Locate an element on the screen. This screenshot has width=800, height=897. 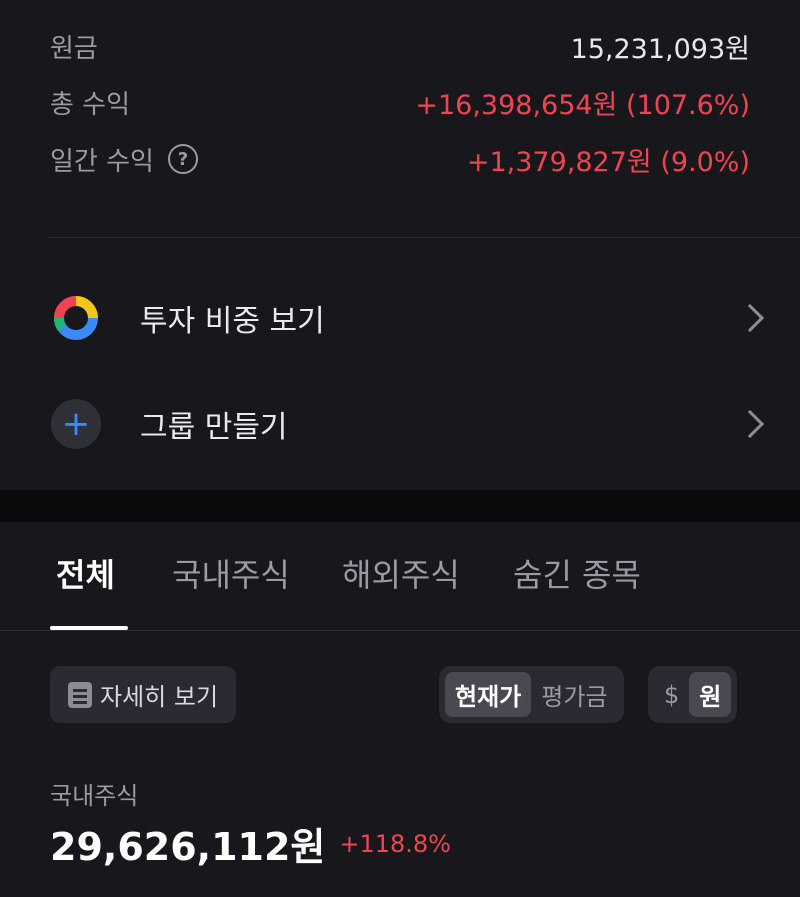
asset-change-percent: +118.8% is located at coordinates (395, 843).